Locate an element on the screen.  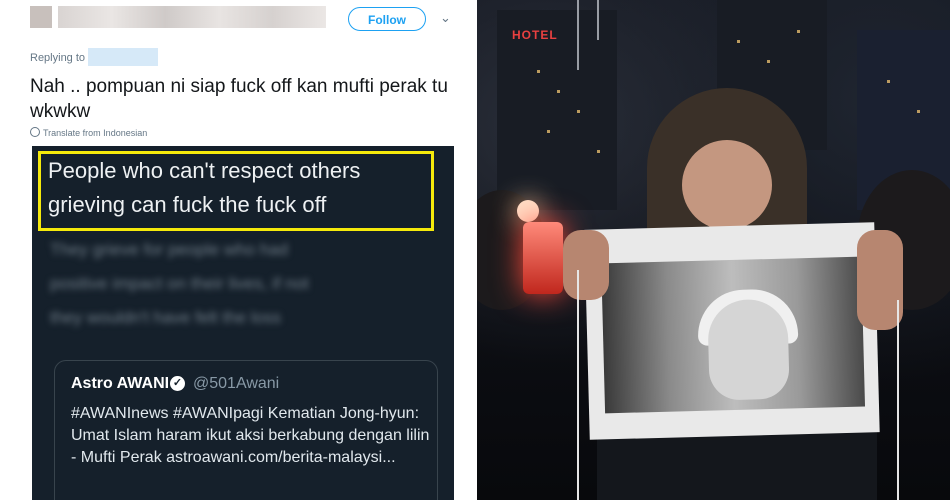
left-hand is located at coordinates (586, 265).